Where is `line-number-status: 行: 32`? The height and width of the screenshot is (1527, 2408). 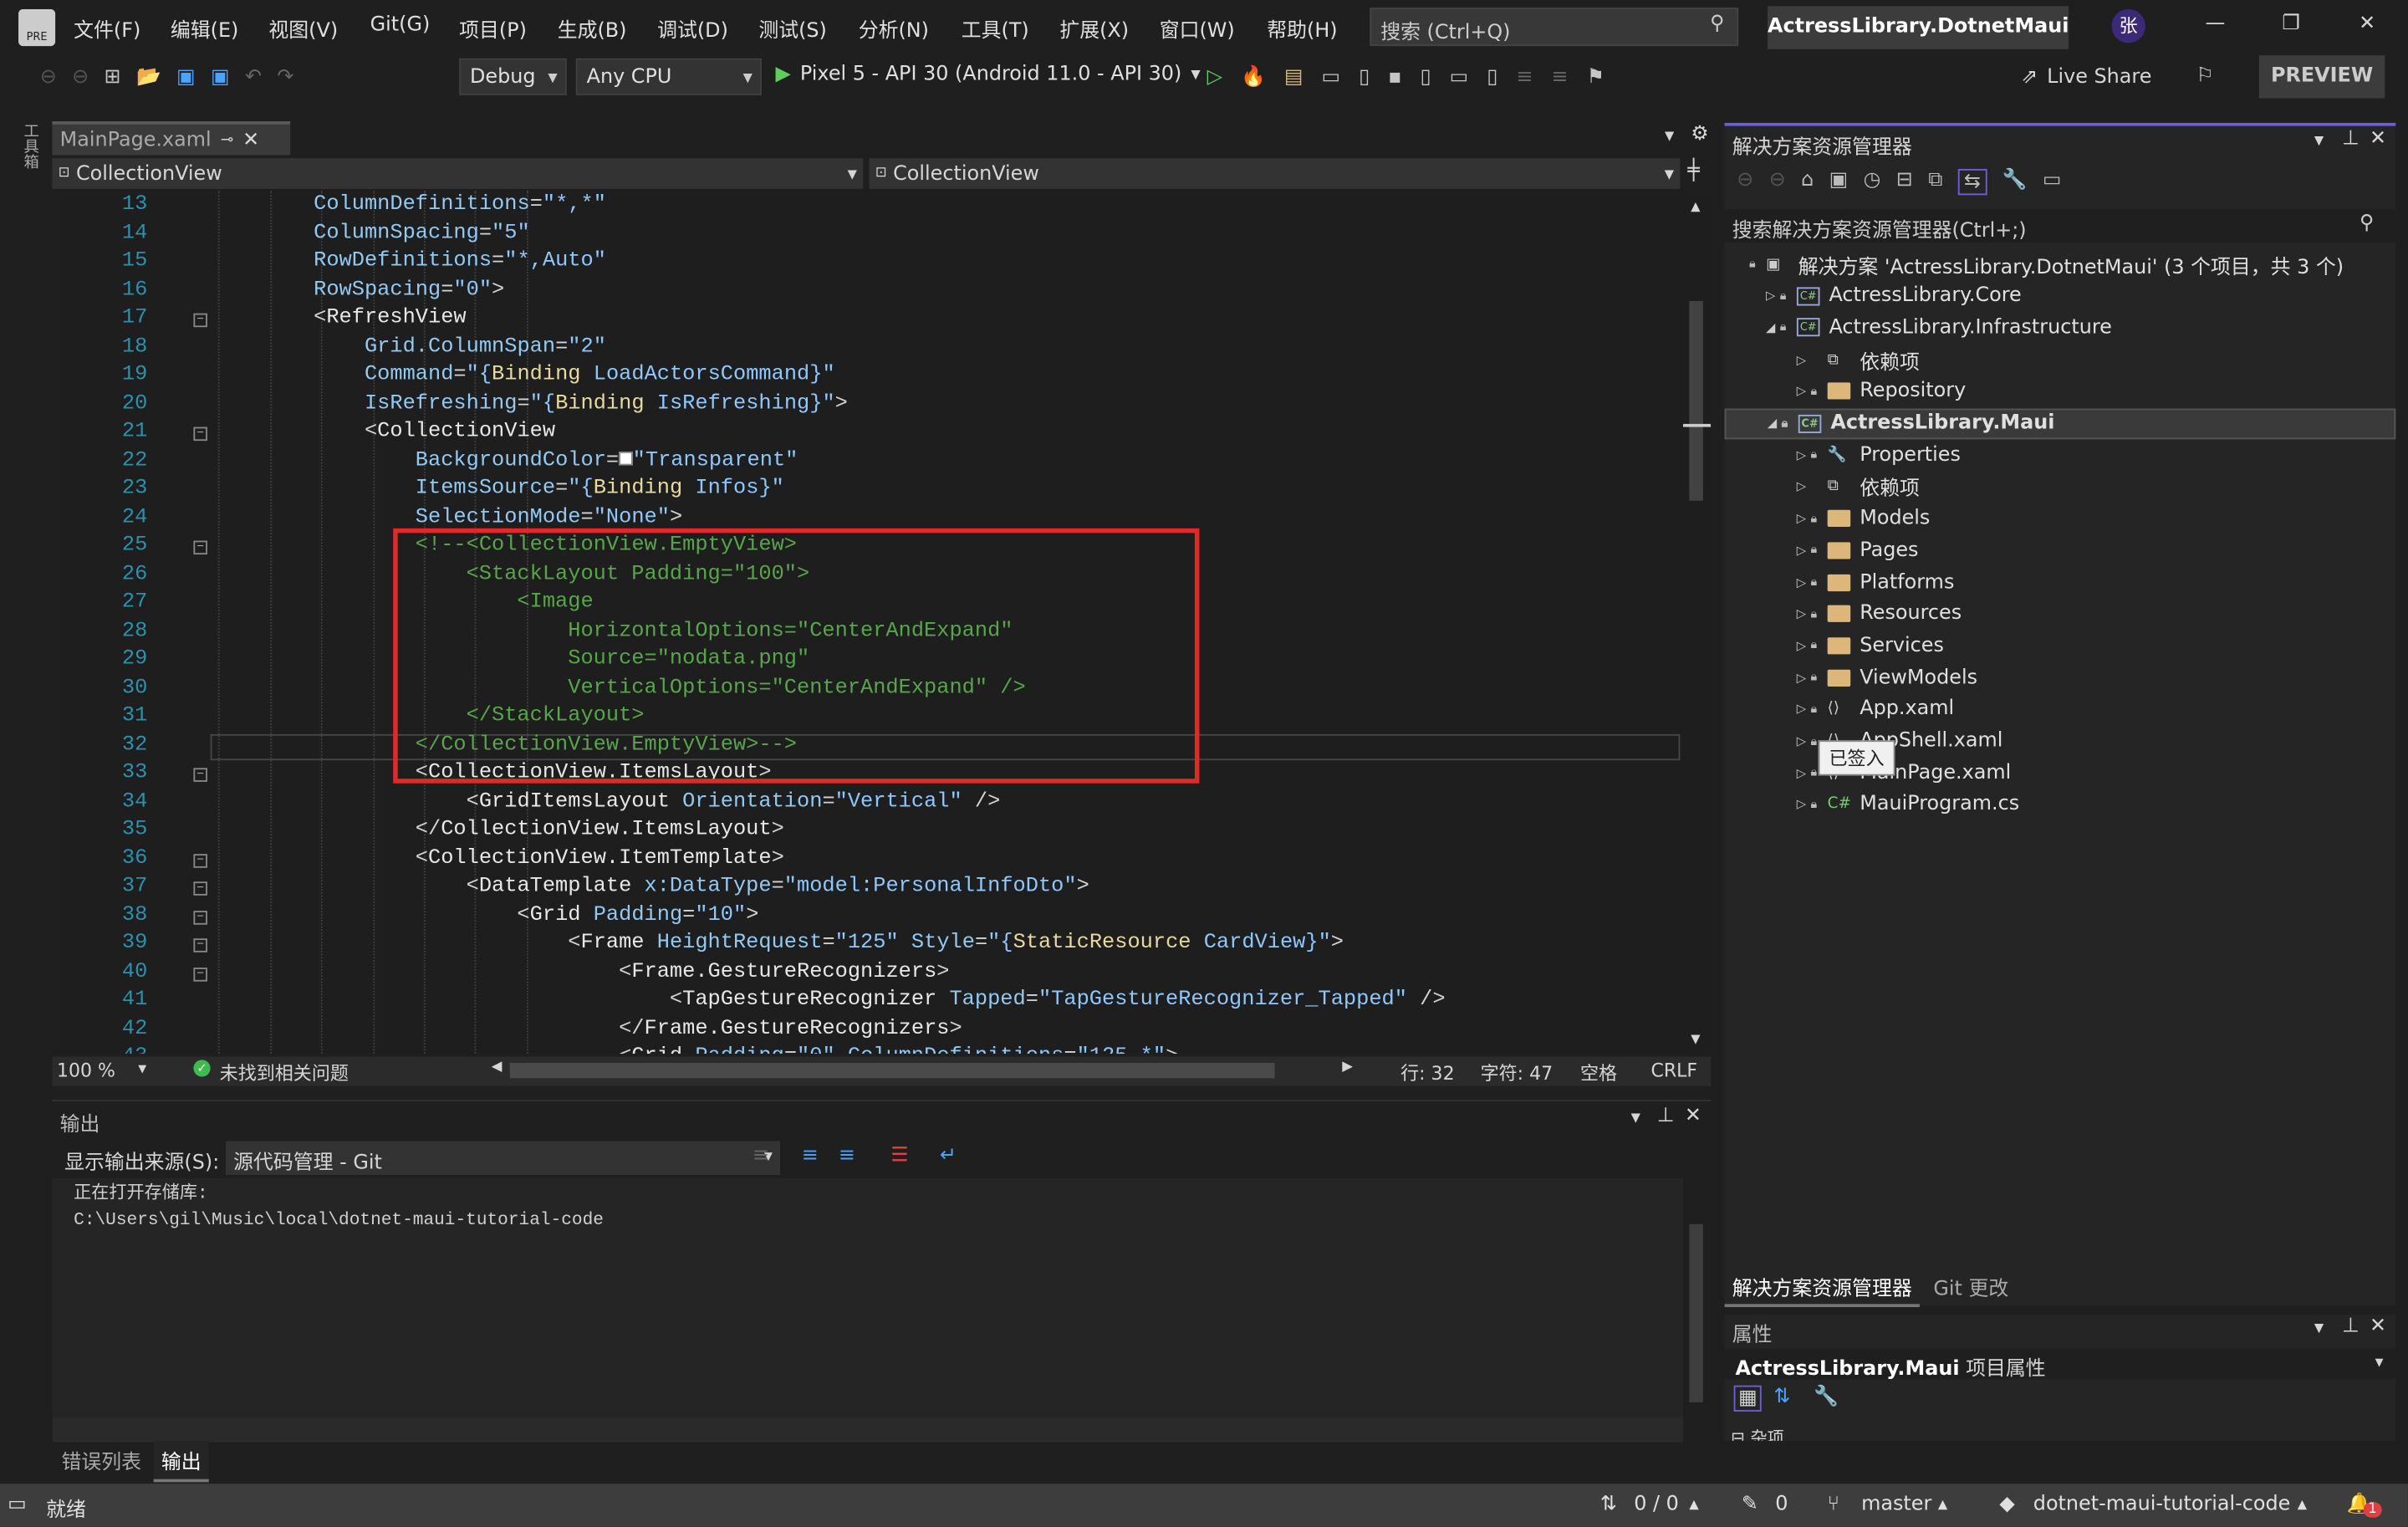 line-number-status: 行: 32 is located at coordinates (1428, 1073).